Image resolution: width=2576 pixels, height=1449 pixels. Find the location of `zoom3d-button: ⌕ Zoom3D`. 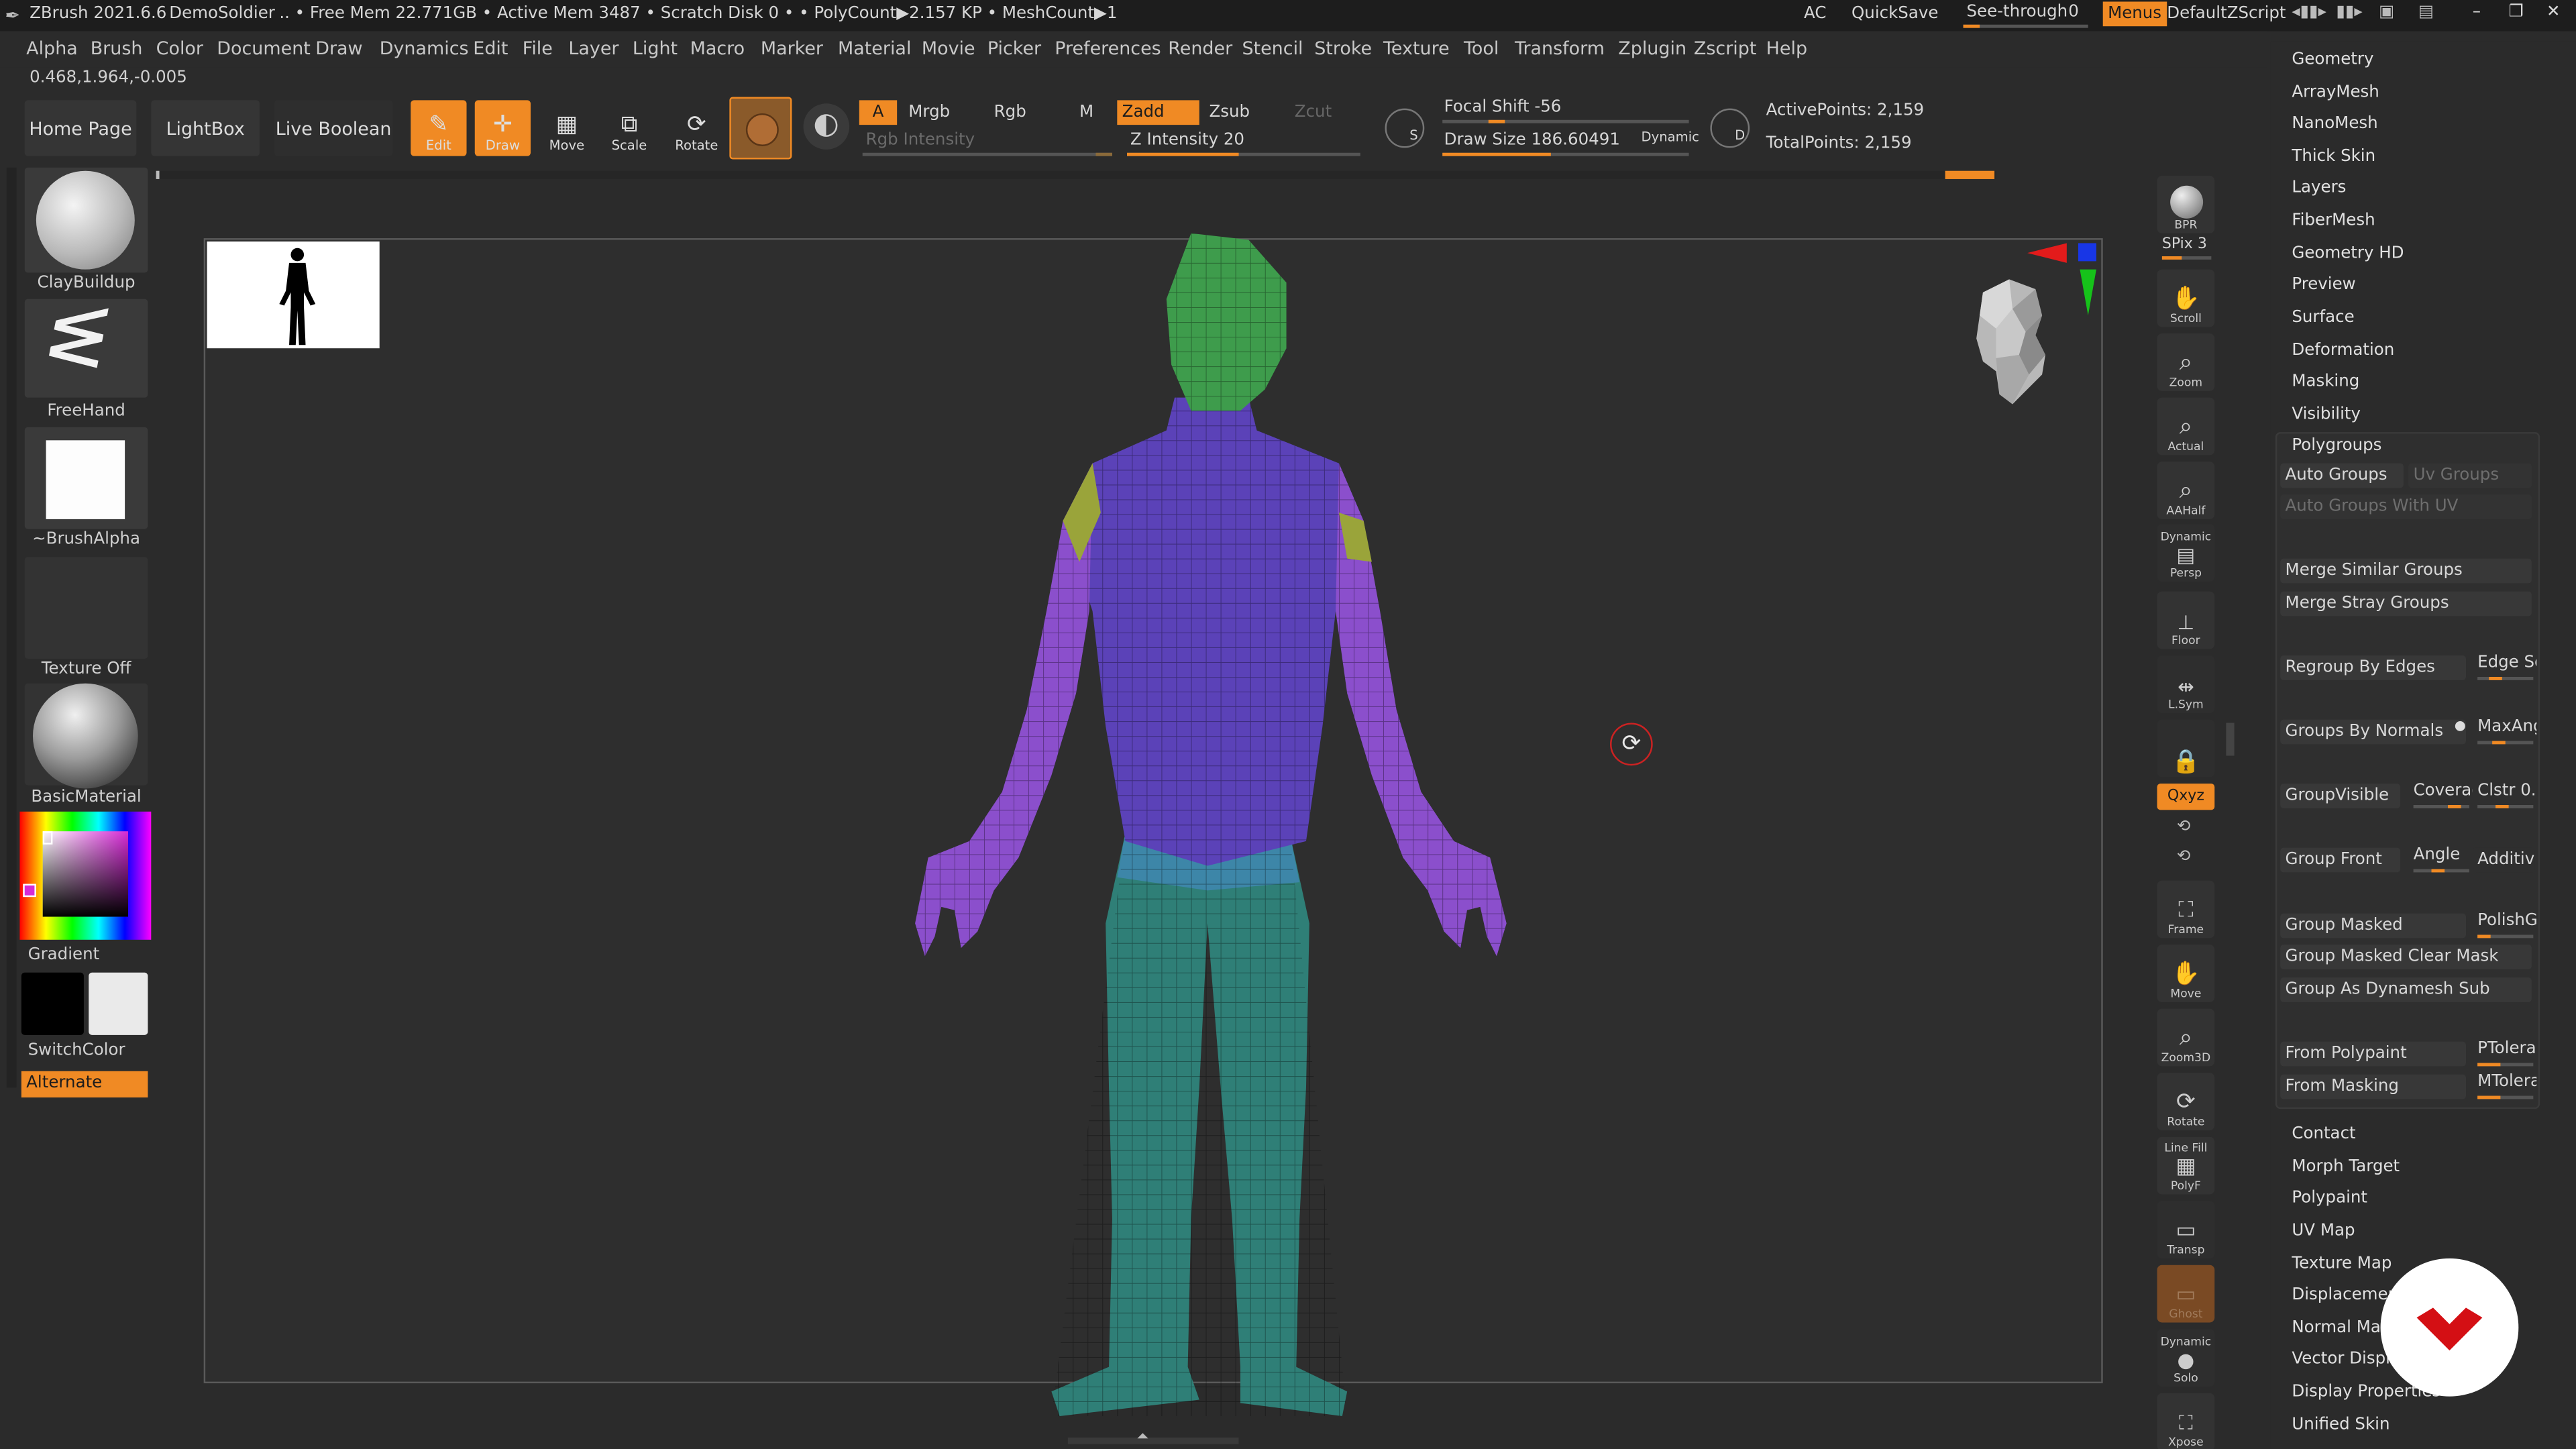

zoom3d-button: ⌕ Zoom3D is located at coordinates (2186, 1037).